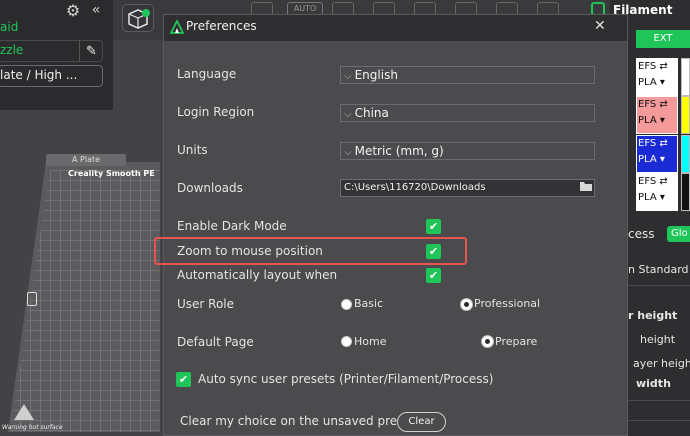 This screenshot has width=690, height=436. I want to click on slot-1-swatch, so click(685, 77).